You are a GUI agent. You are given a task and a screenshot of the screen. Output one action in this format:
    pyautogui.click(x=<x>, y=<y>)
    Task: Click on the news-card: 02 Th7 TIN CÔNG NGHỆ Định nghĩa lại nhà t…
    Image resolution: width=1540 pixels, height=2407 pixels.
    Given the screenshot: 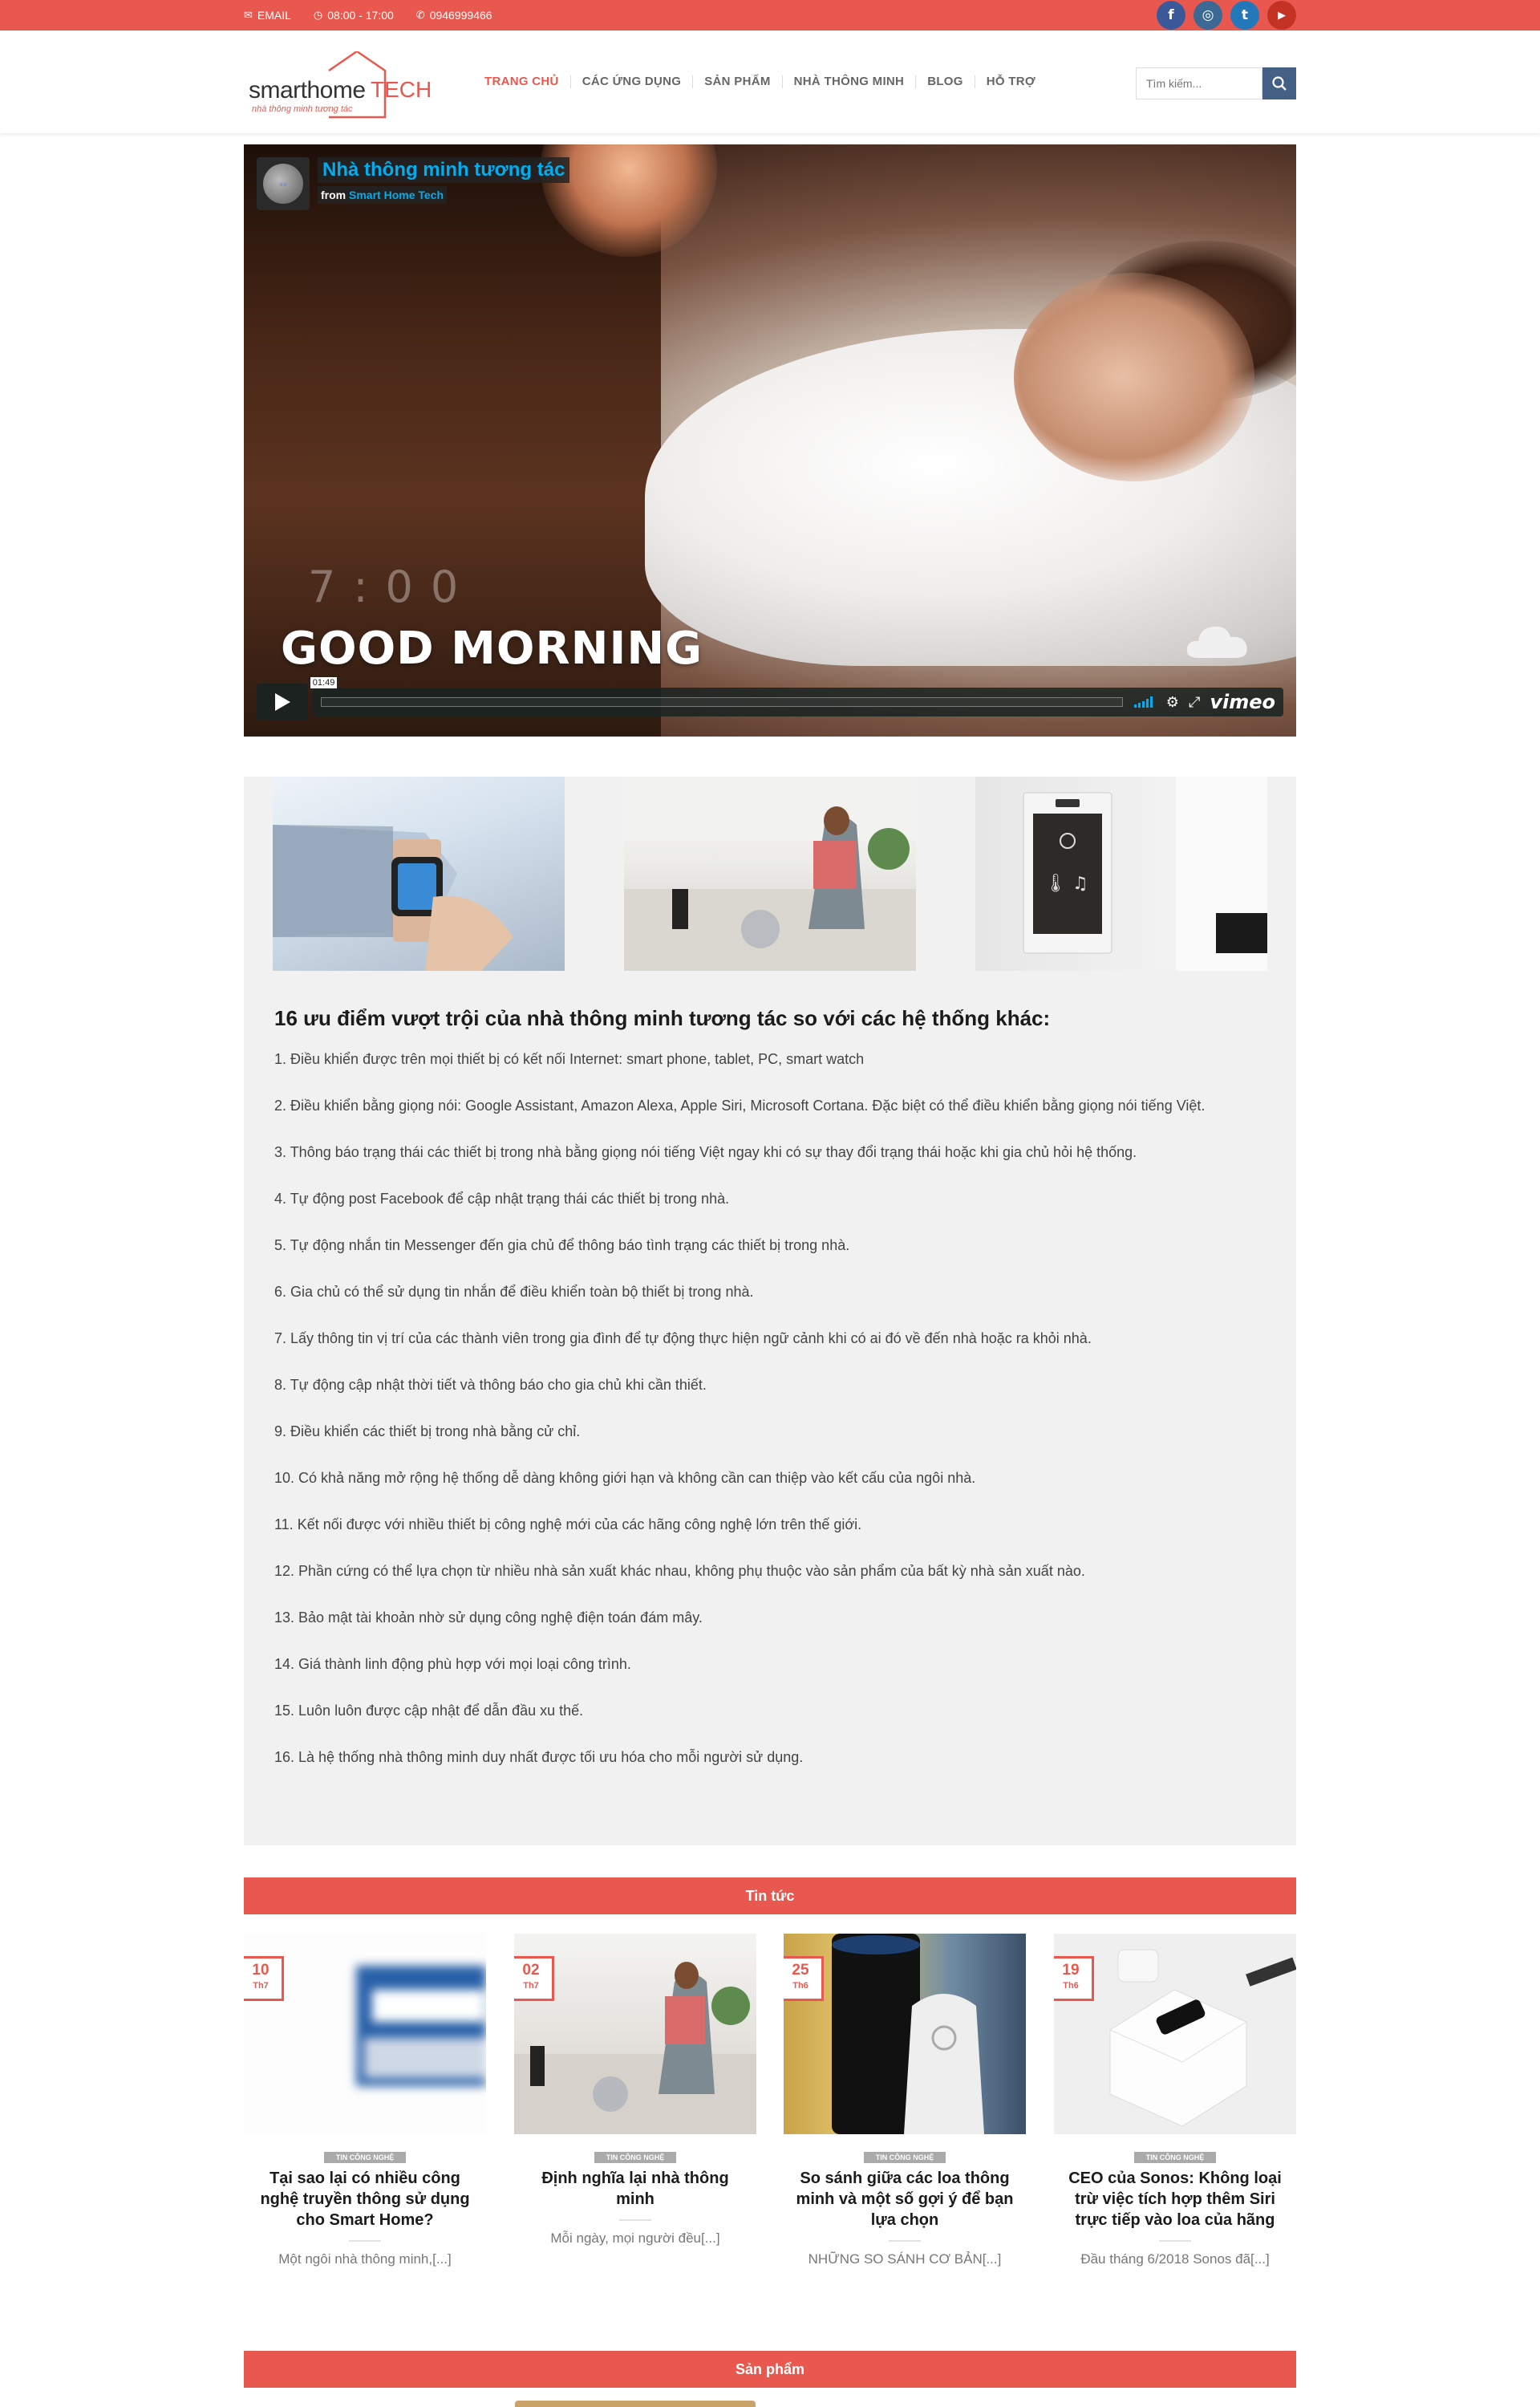 What is the action you would take?
    pyautogui.click(x=635, y=2090)
    